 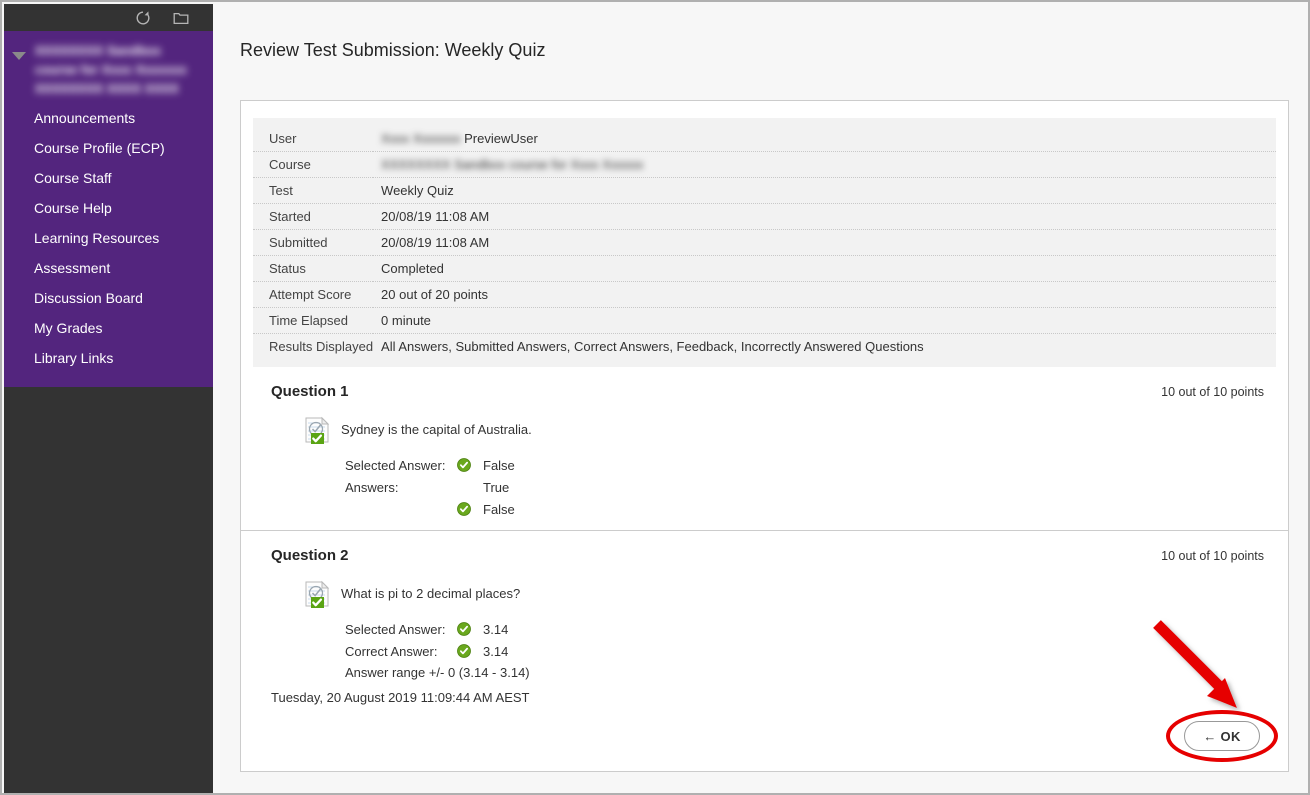 I want to click on table-row: User Xxxx Xxxxxxx PreviewUser, so click(x=764, y=139).